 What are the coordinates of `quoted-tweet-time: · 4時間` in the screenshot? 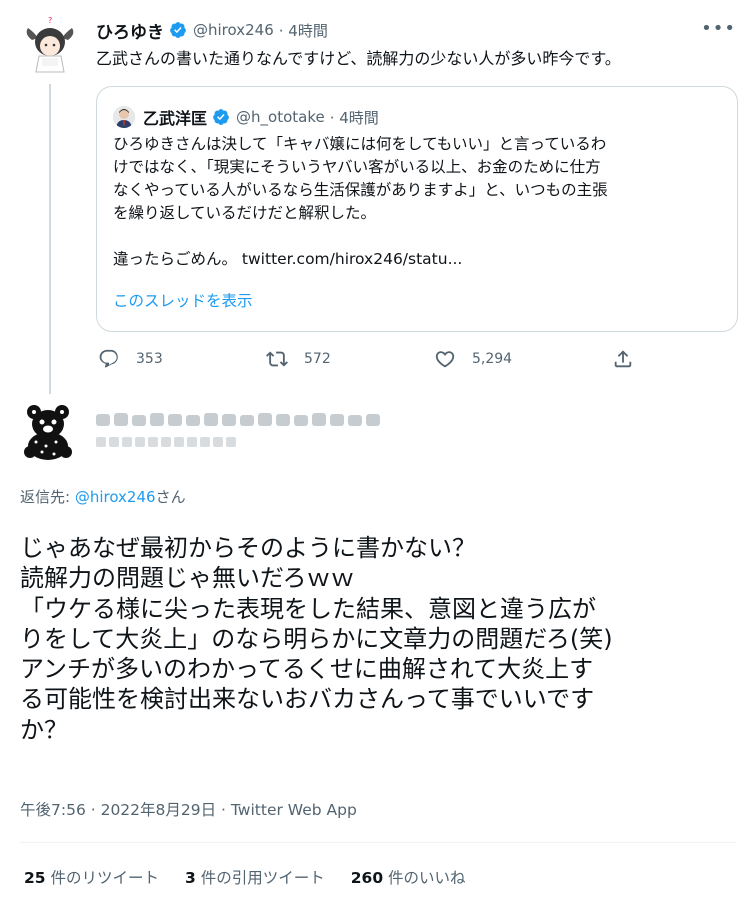 It's located at (354, 117).